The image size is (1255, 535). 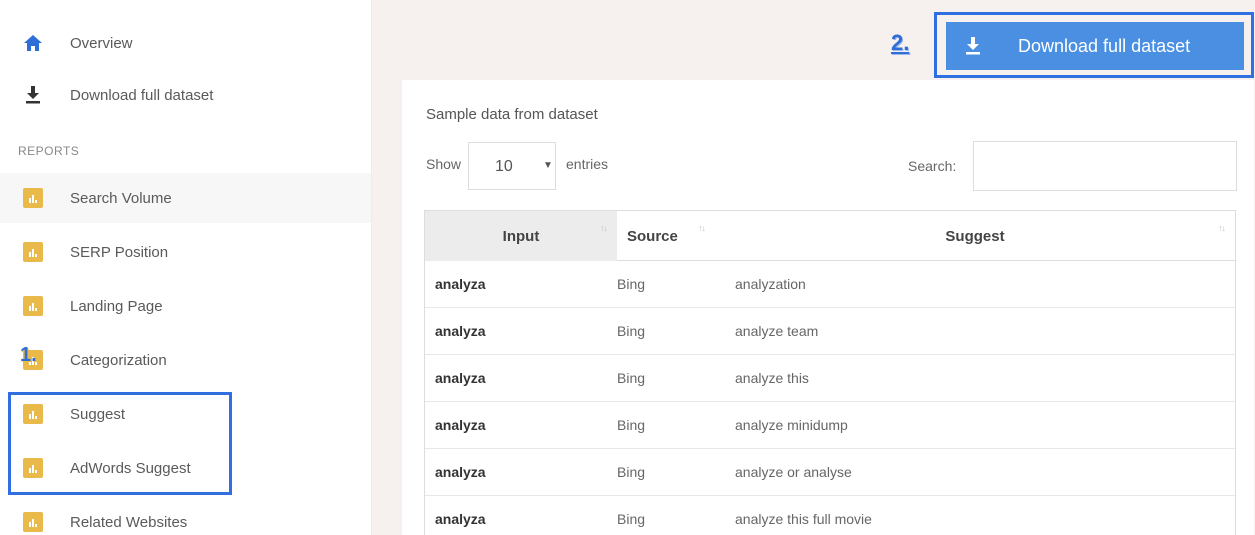 I want to click on step-2-annotation: 2., so click(x=900, y=42).